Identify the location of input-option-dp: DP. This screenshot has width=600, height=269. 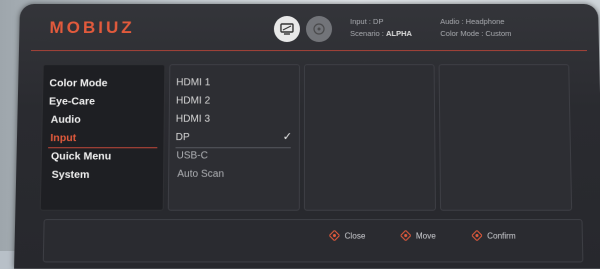
(183, 137).